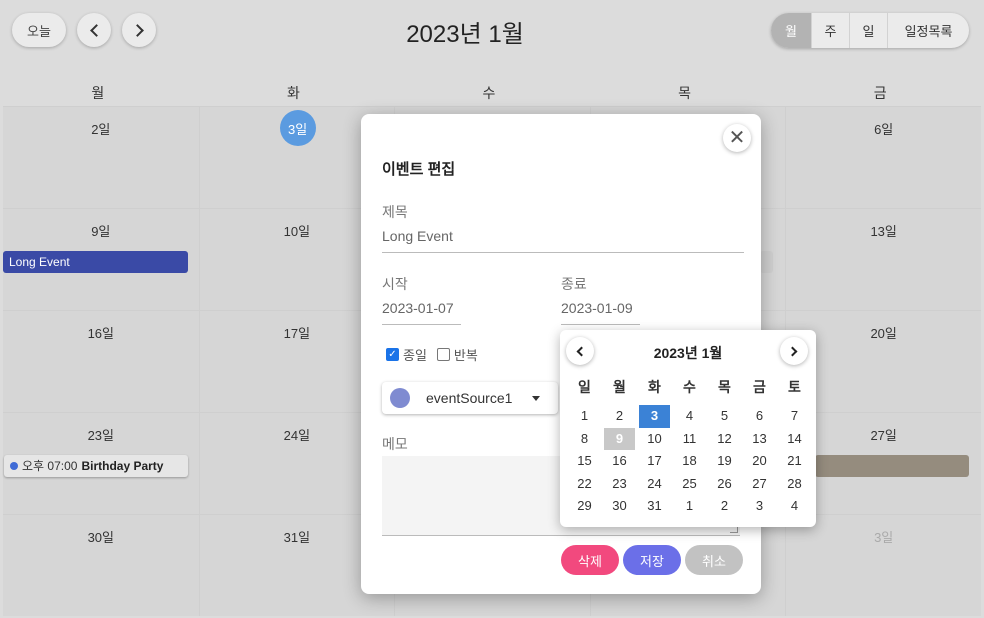 Image resolution: width=984 pixels, height=618 pixels. What do you see at coordinates (654, 387) in the screenshot?
I see `picker-weekday-label: 화` at bounding box center [654, 387].